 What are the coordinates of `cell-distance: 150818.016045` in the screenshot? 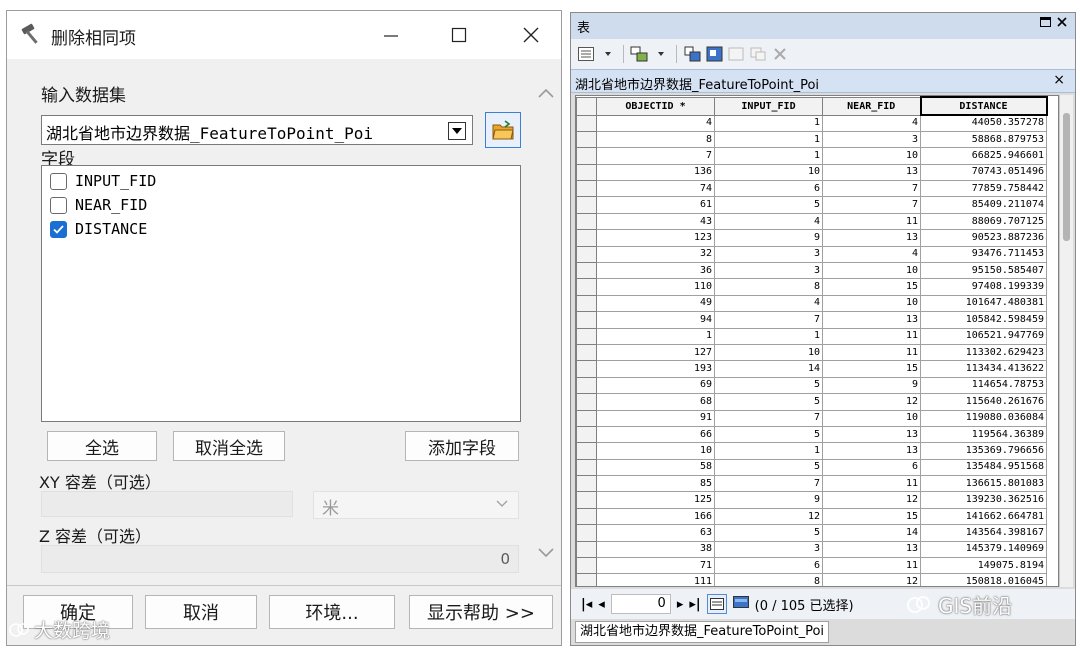 It's located at (983, 579).